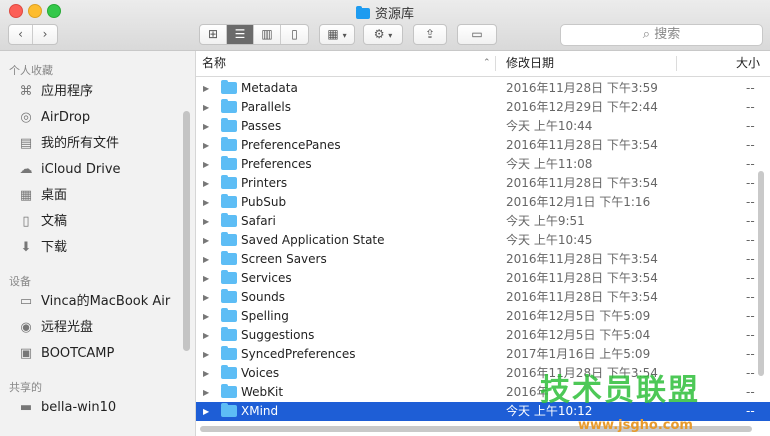 The width and height of the screenshot is (770, 436). What do you see at coordinates (483, 354) in the screenshot?
I see `table-row: ▶ SyncedPreferences 2017年1月16日 上午5:09 --` at bounding box center [483, 354].